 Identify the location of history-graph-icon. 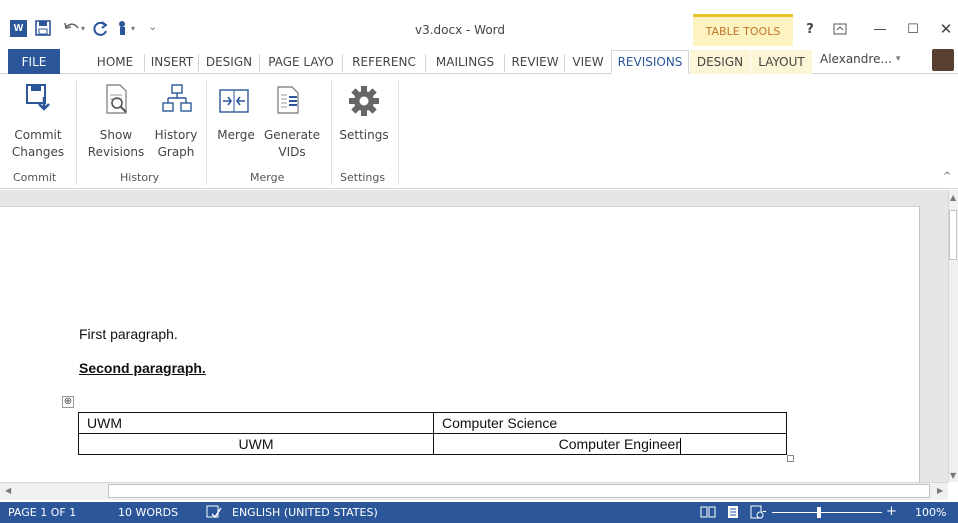
(177, 100).